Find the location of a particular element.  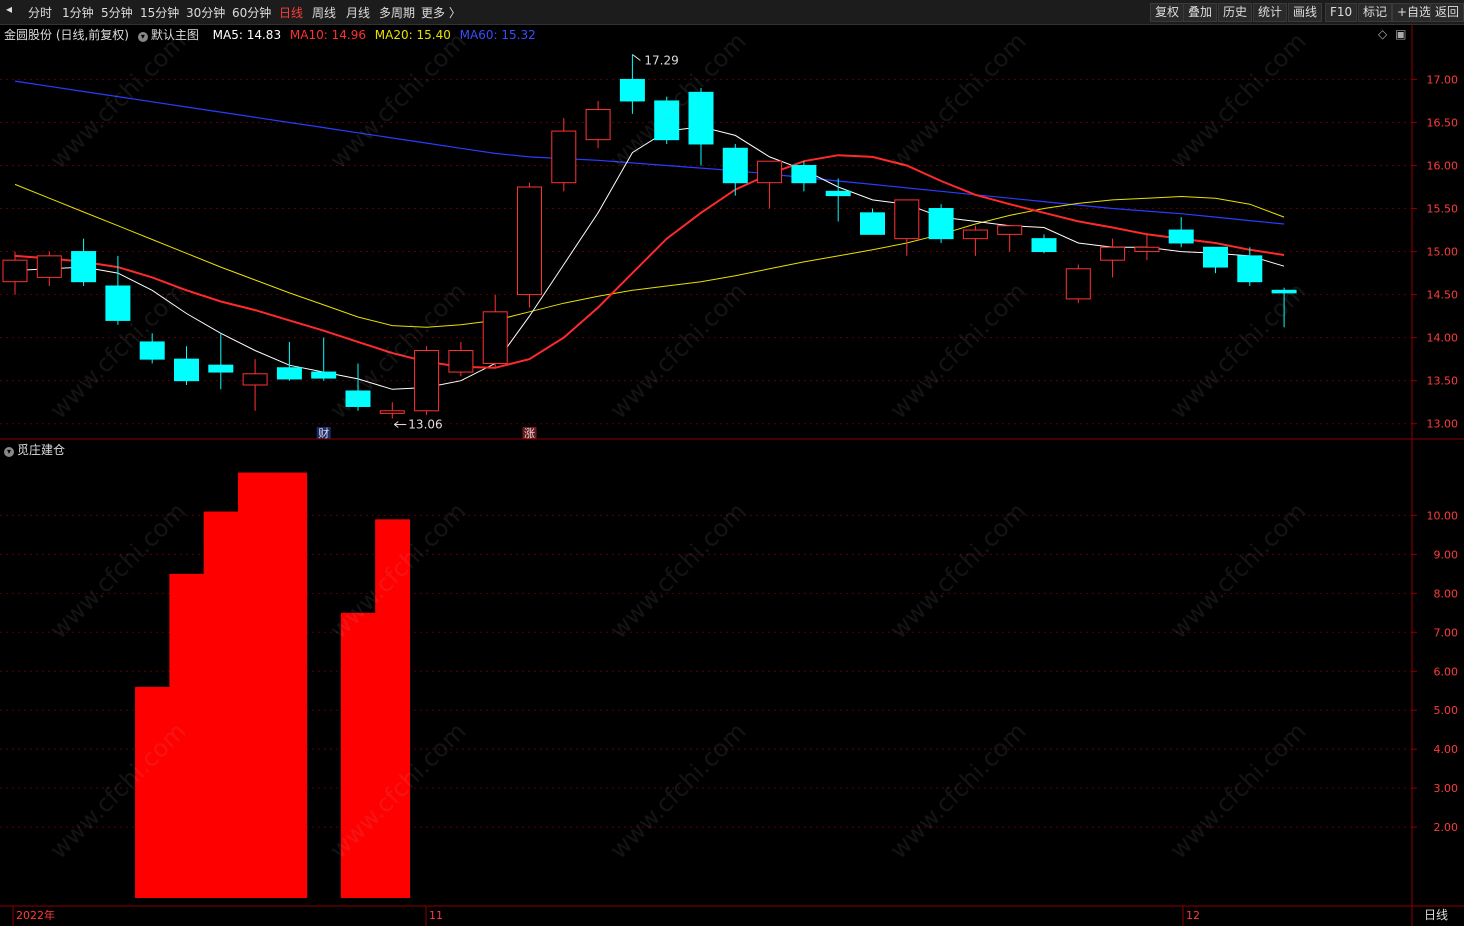

indicator-header: ▾ 觅庄建仓 is located at coordinates (34, 449).